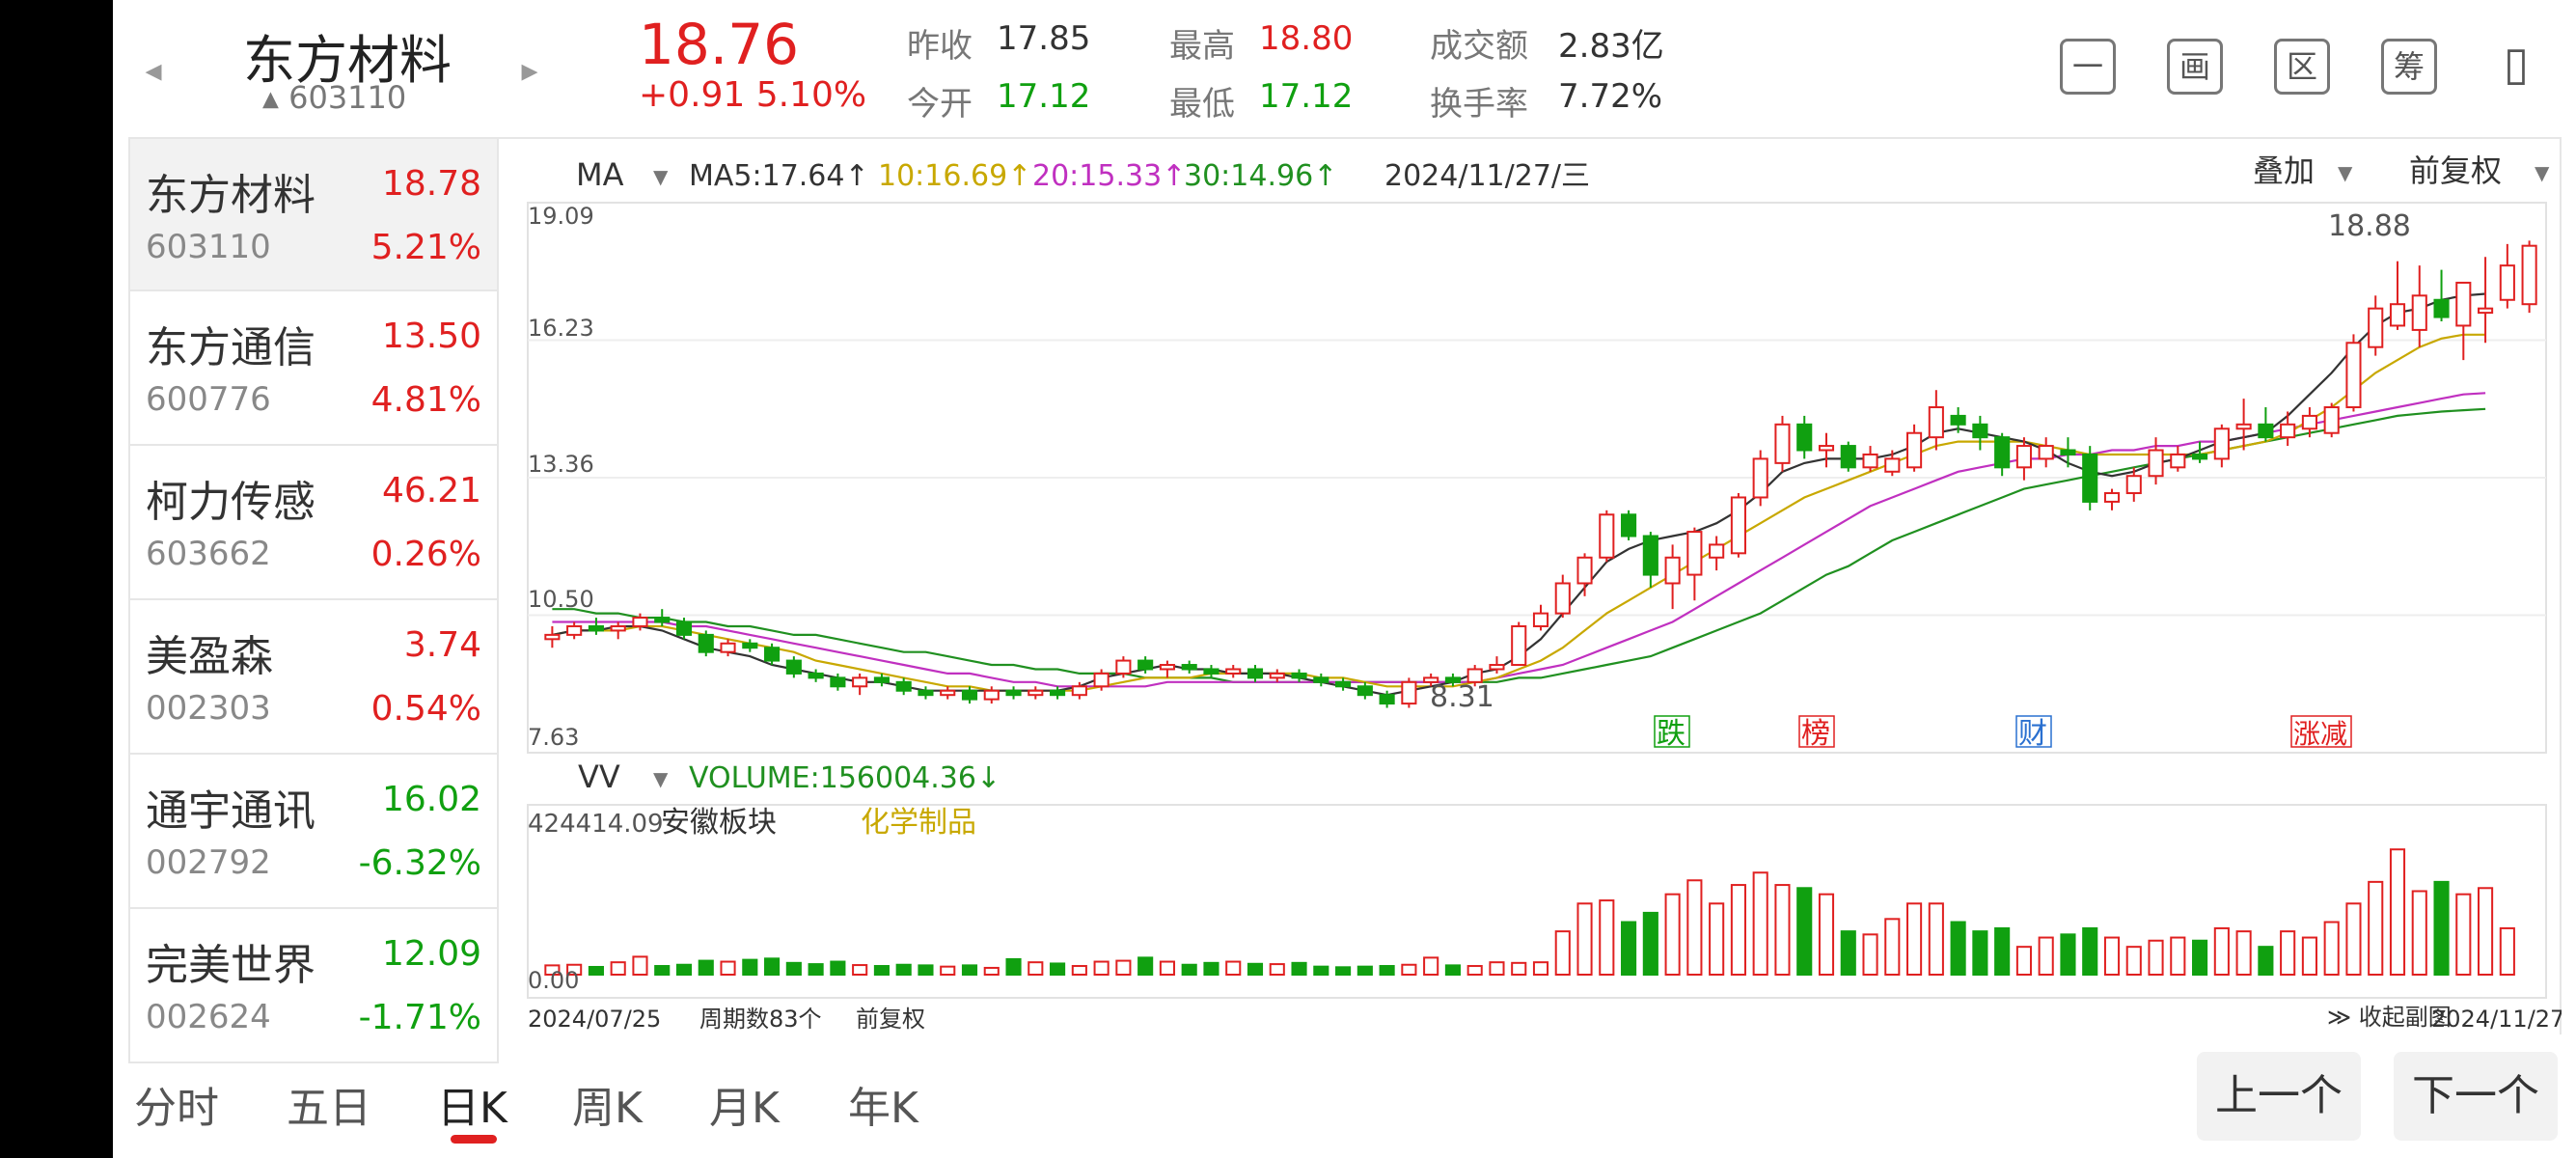  Describe the element at coordinates (2456, 170) in the screenshot. I see `adjust-button: 前复权` at that location.